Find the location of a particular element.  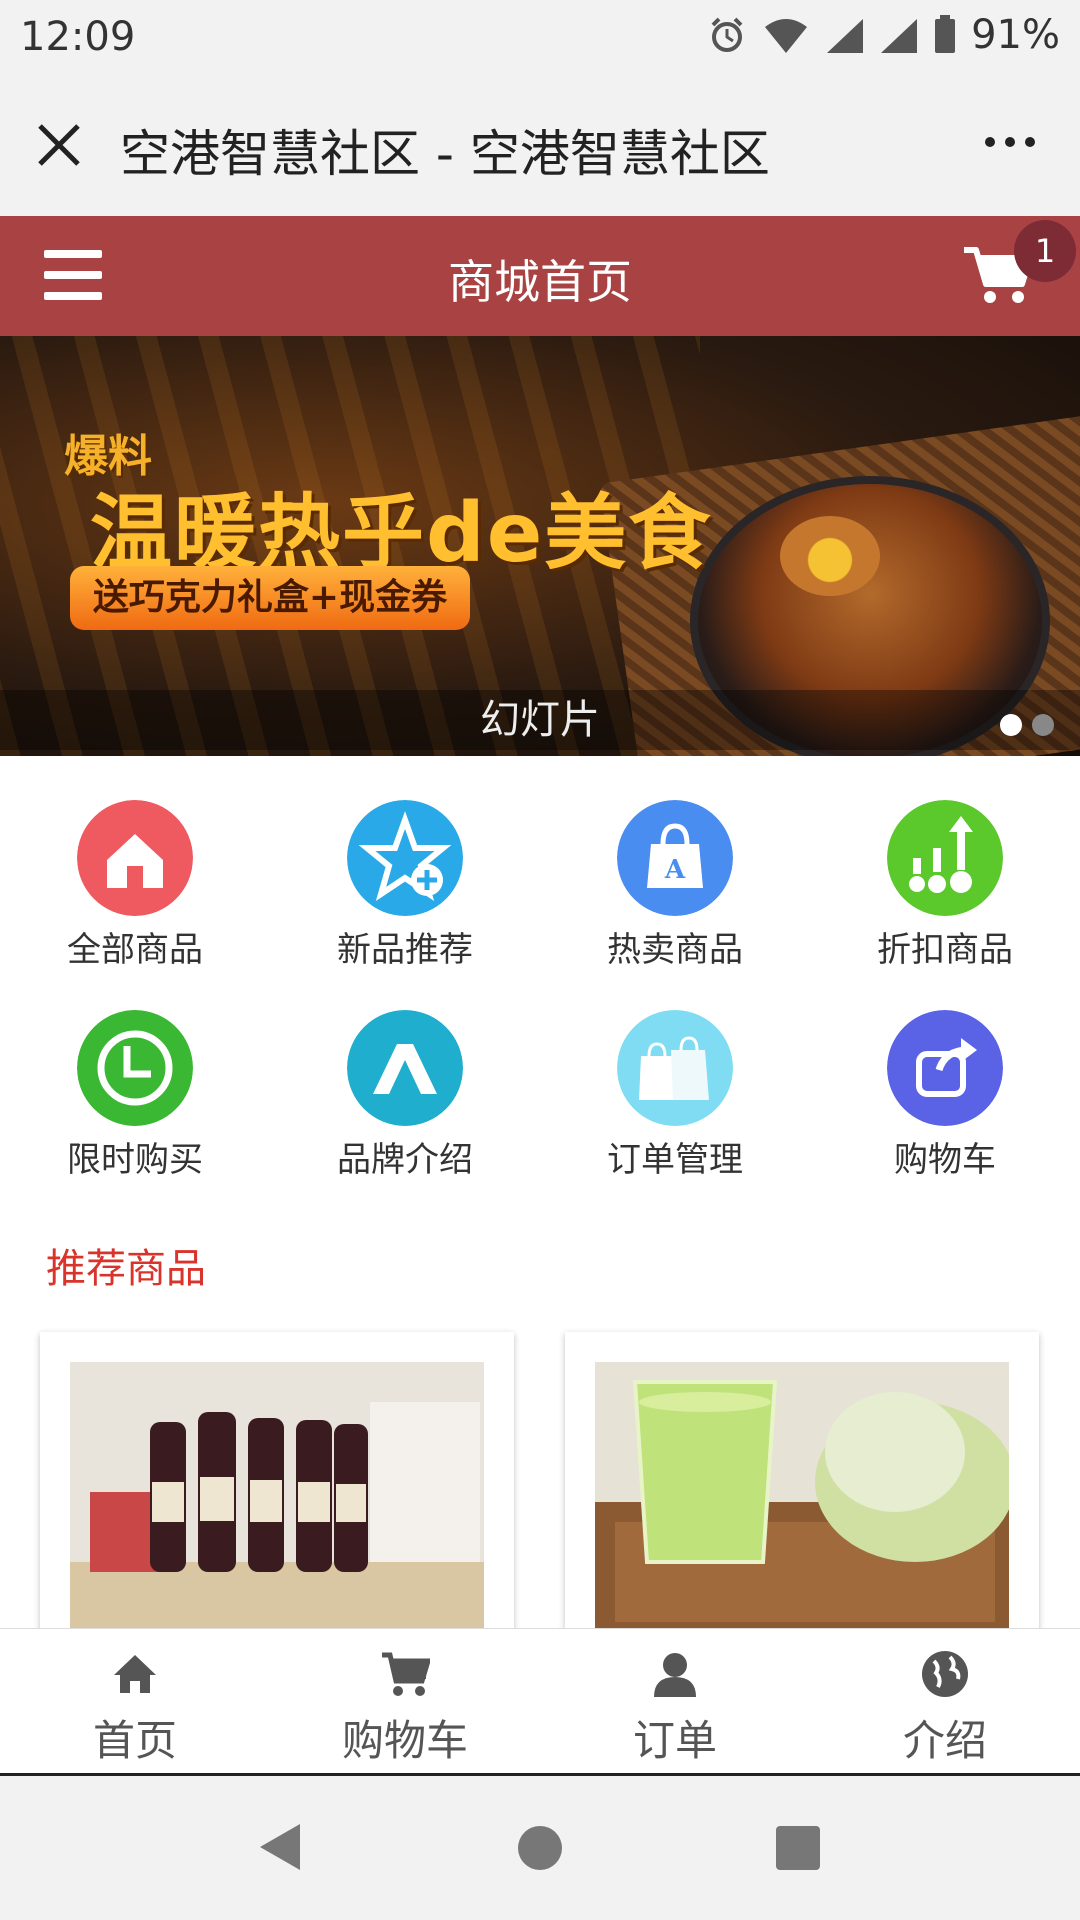

category-all-products: 全部商品 is located at coordinates (135, 886).